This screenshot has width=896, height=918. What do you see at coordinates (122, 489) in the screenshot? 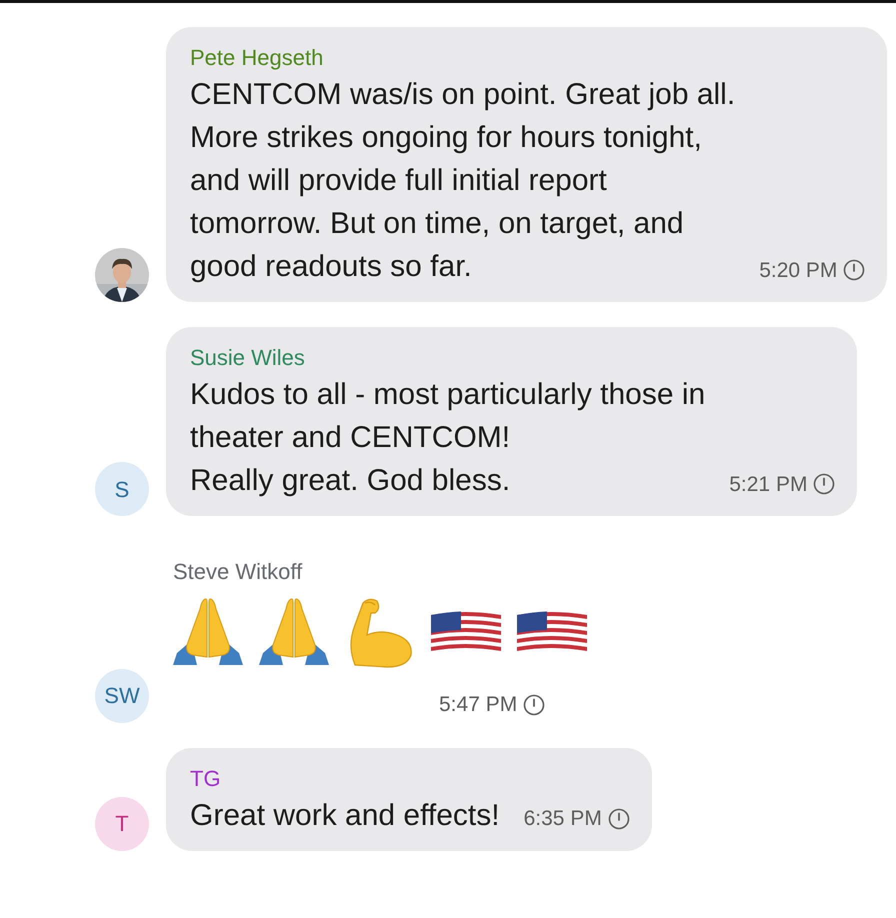
I see `avatar: S` at bounding box center [122, 489].